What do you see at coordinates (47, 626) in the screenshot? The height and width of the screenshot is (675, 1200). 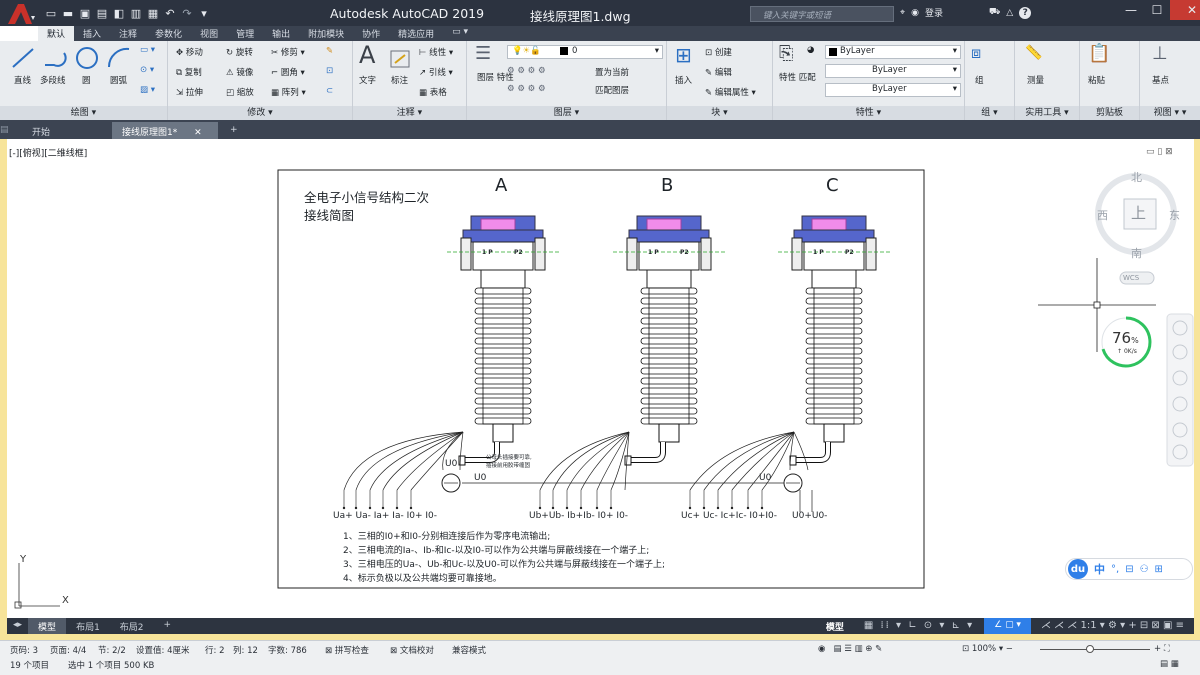 I see `tab-model: 模型` at bounding box center [47, 626].